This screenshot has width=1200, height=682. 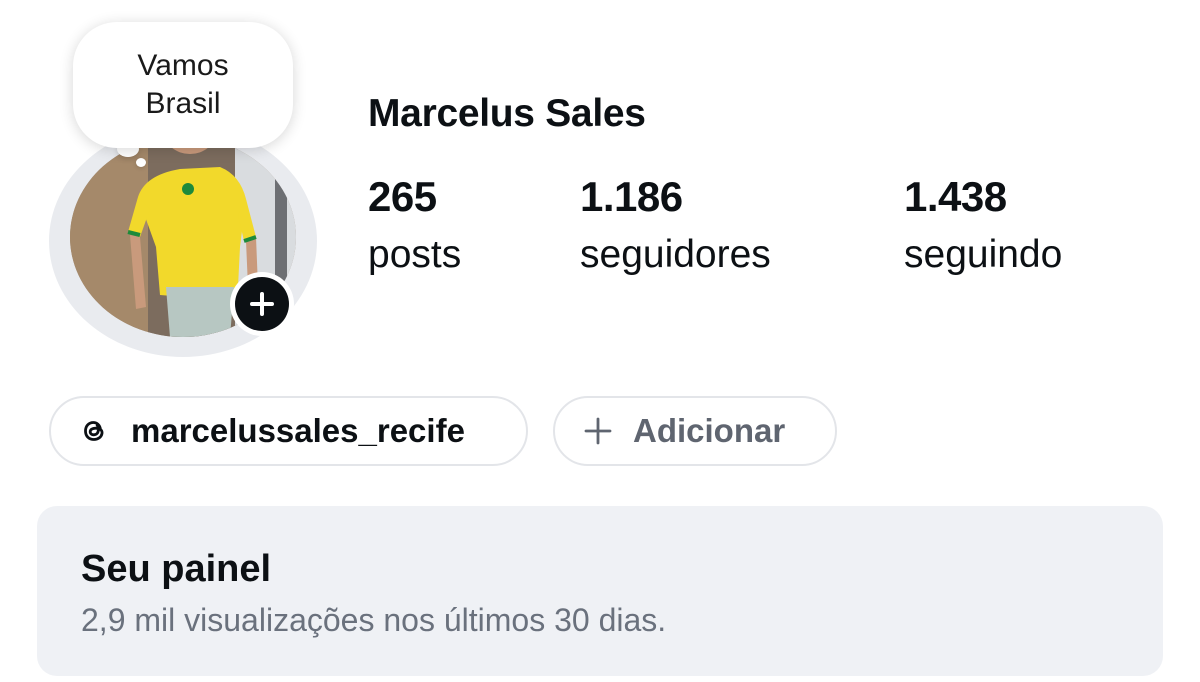 What do you see at coordinates (983, 254) in the screenshot?
I see `following-label: seguindo` at bounding box center [983, 254].